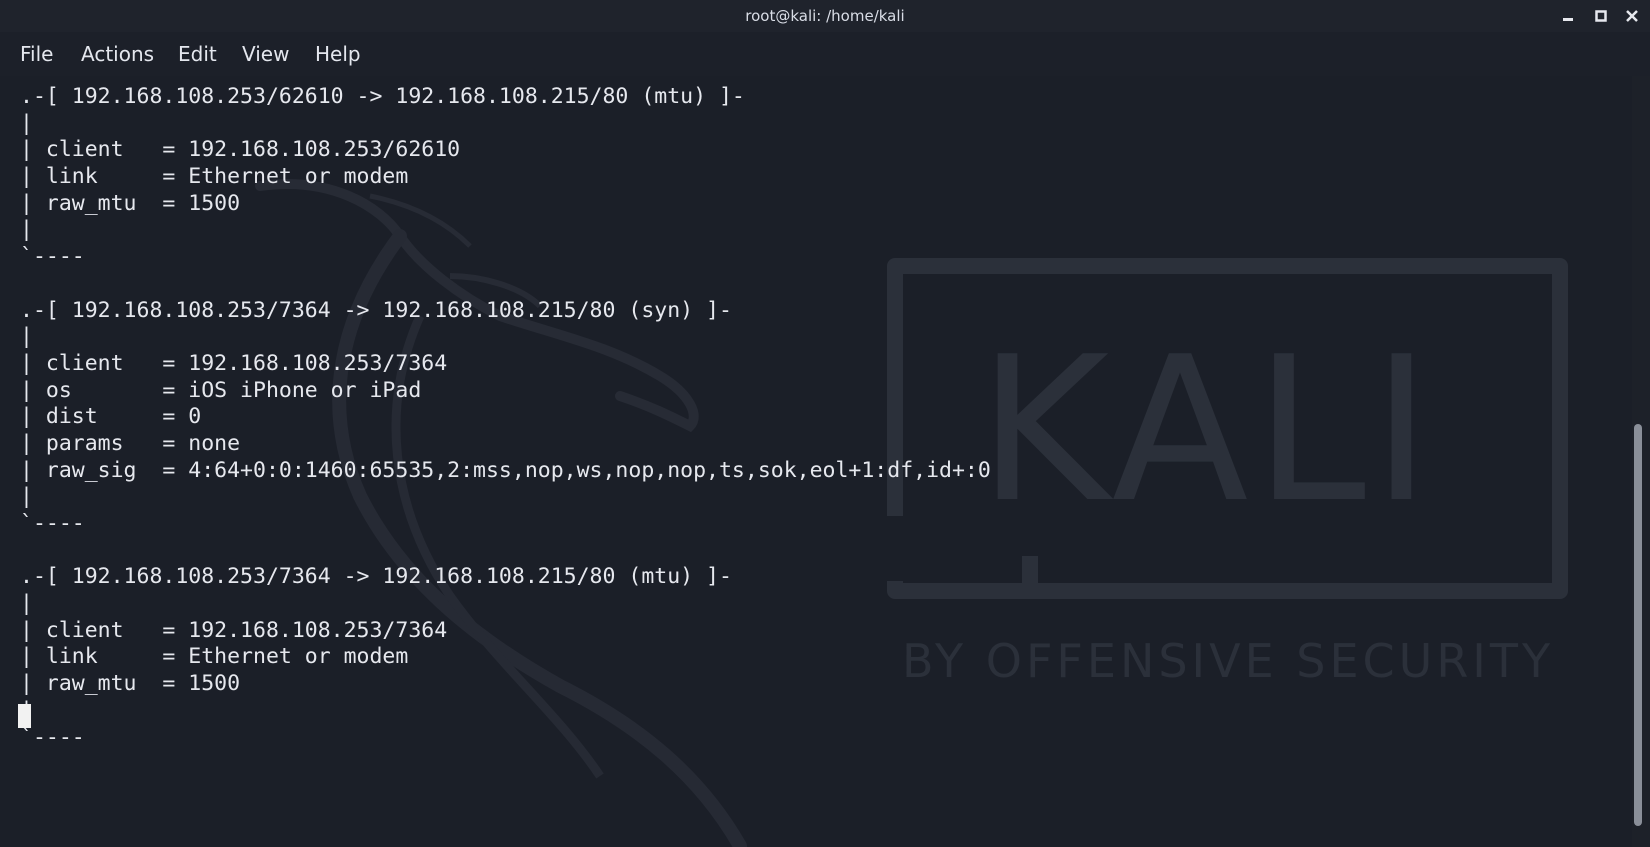  Describe the element at coordinates (1207, 430) in the screenshot. I see `kali-watermark-text: KALI` at that location.